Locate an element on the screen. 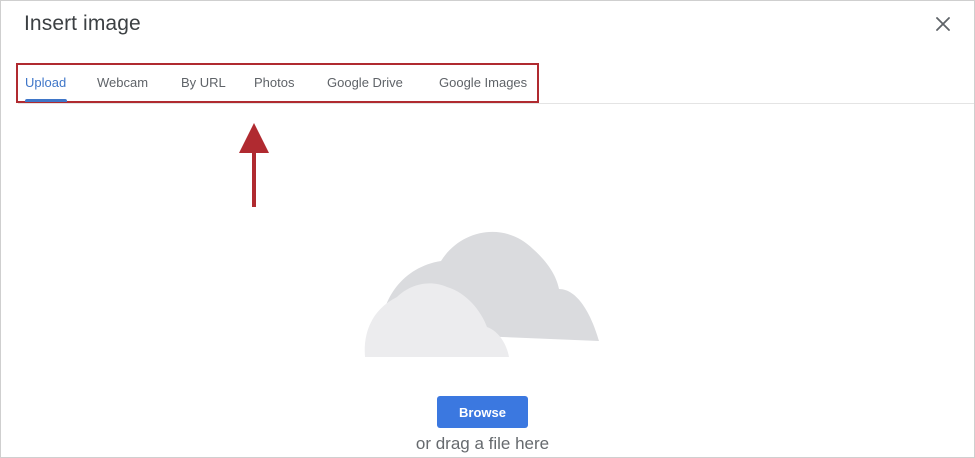 The height and width of the screenshot is (458, 975). browse-button: Browse is located at coordinates (482, 412).